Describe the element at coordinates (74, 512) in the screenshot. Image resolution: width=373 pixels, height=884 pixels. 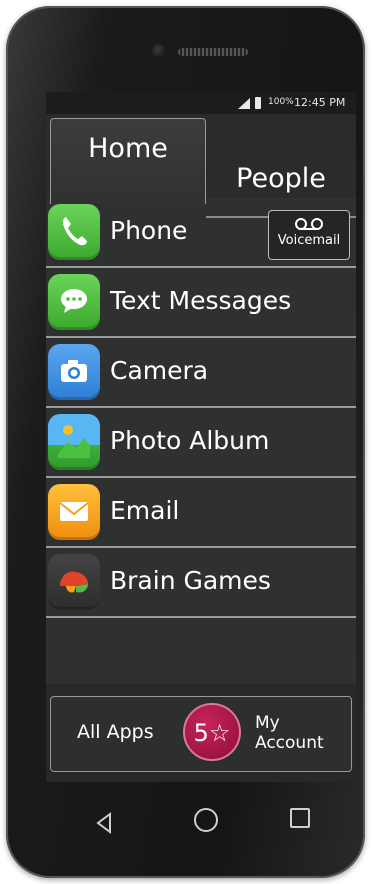
I see `envelope-icon` at that location.